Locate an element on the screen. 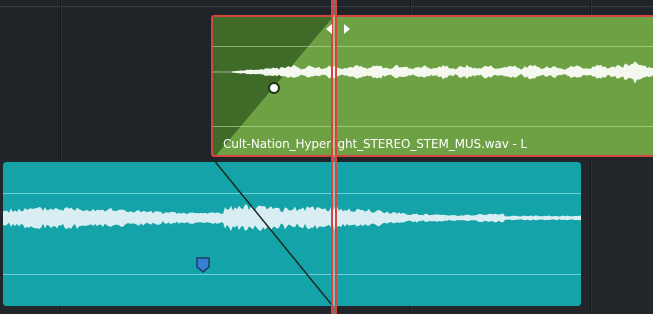 Image resolution: width=653 pixels, height=314 pixels. fade-handle-icon is located at coordinates (274, 88).